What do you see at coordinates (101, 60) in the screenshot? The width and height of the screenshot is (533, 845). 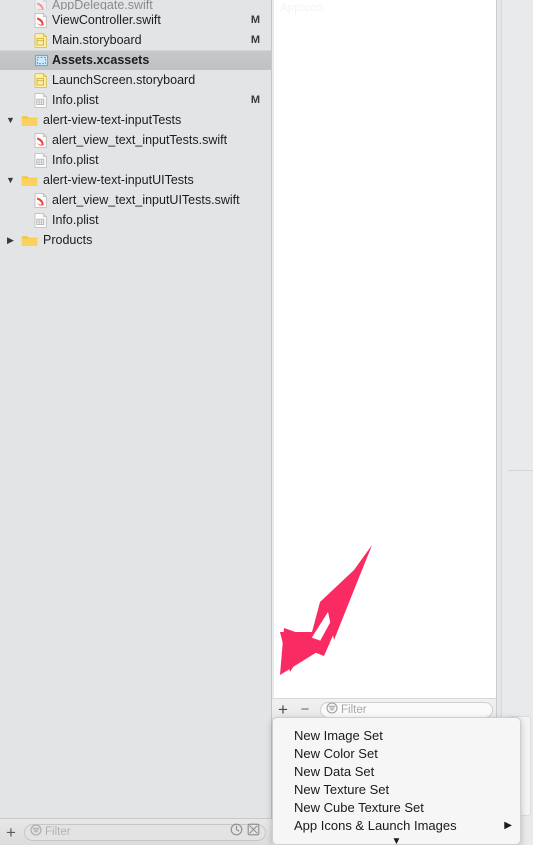 I see `file-name-label: Assets.xcassets` at bounding box center [101, 60].